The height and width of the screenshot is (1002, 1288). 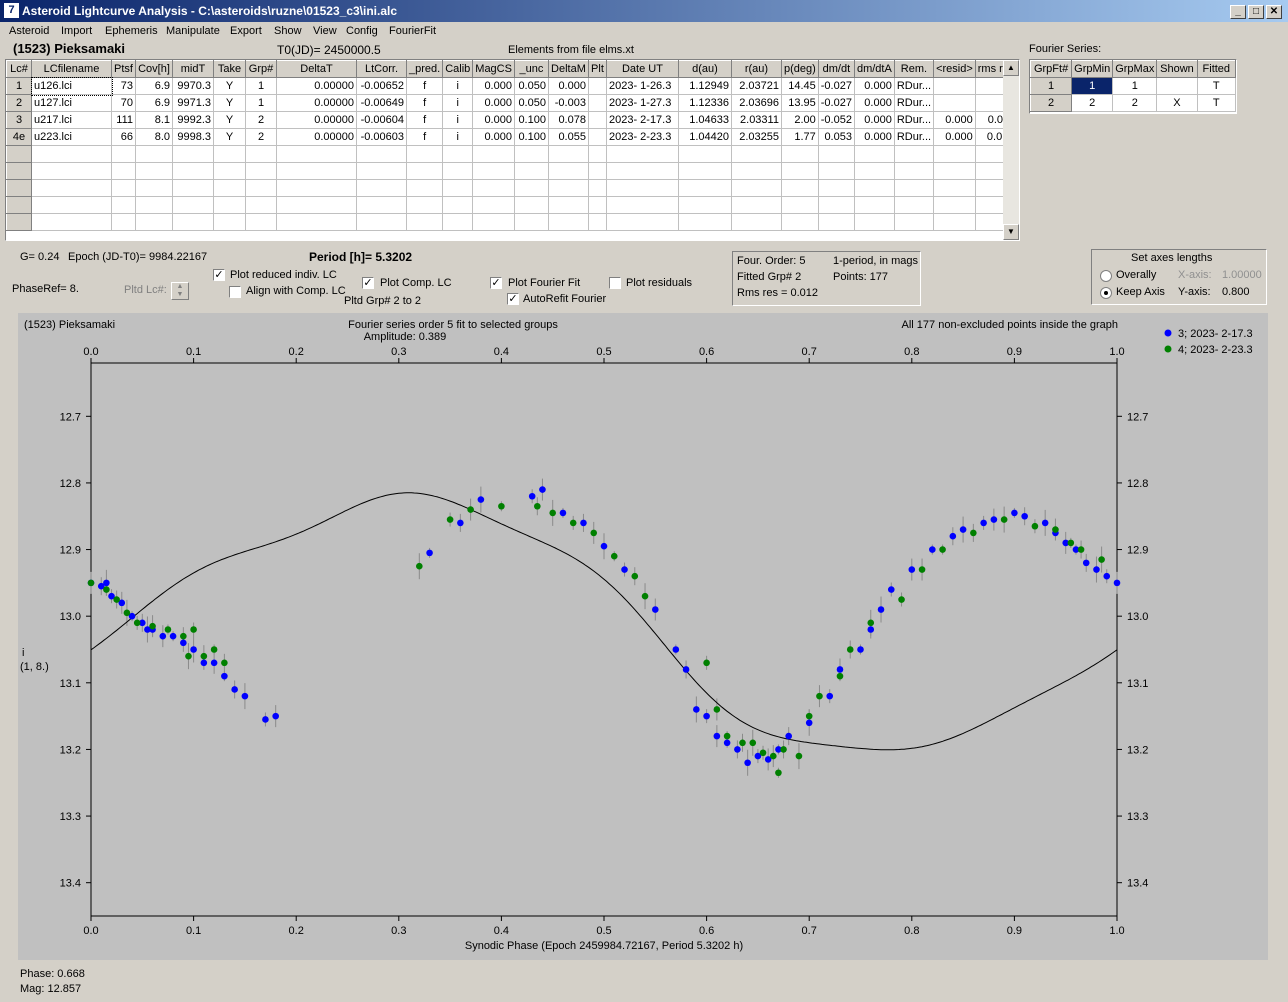 What do you see at coordinates (154, 69) in the screenshot?
I see `column-header: Cov[h]` at bounding box center [154, 69].